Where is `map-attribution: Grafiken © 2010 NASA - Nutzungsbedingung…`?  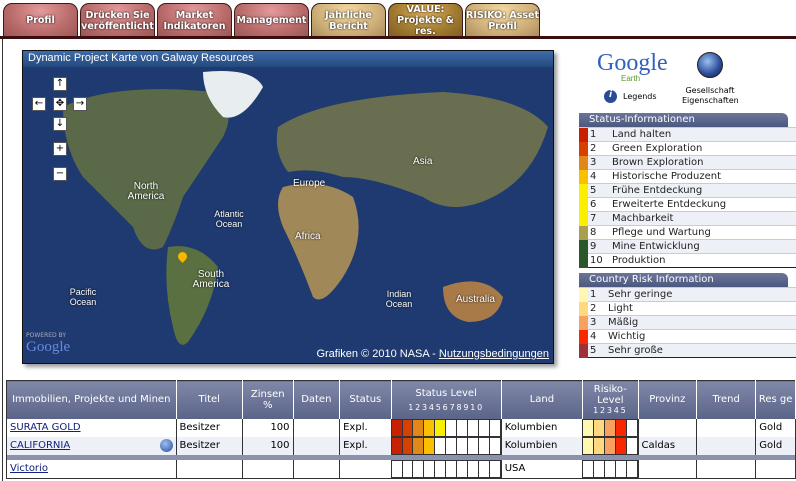
map-attribution: Grafiken © 2010 NASA - Nutzungsbedingung… is located at coordinates (432, 354).